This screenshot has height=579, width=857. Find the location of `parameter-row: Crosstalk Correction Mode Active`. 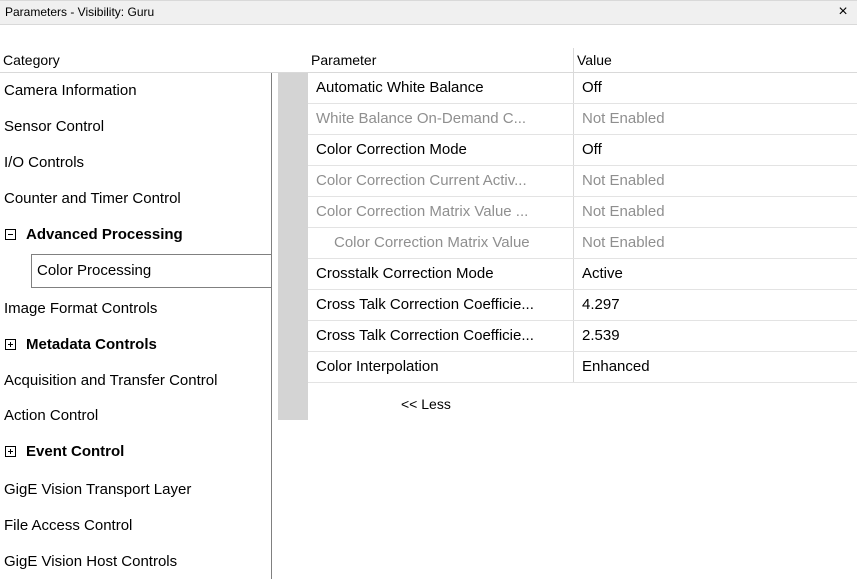

parameter-row: Crosstalk Correction Mode Active is located at coordinates (582, 274).